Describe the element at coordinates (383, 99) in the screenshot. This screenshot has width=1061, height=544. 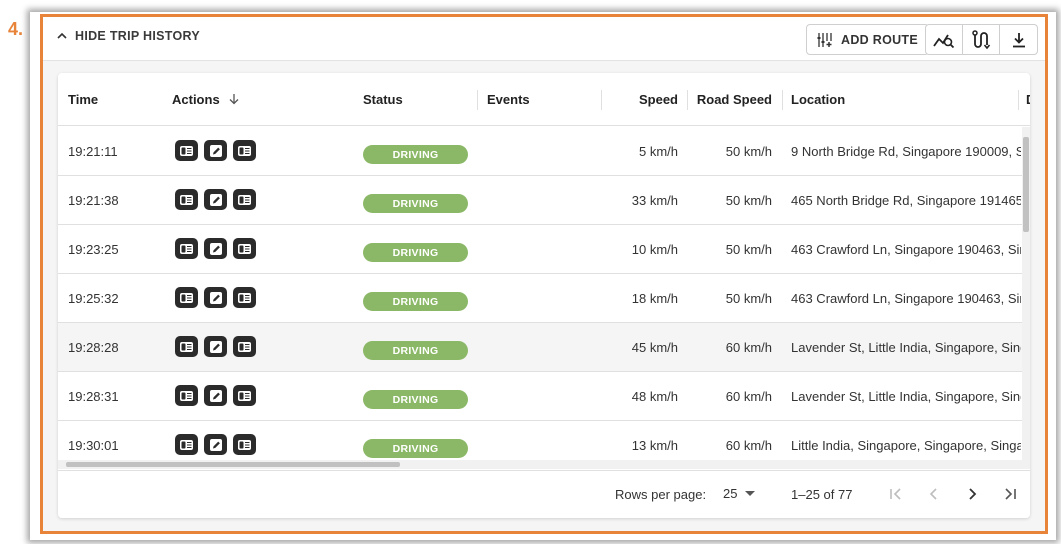
I see `column-header-status: Status` at that location.